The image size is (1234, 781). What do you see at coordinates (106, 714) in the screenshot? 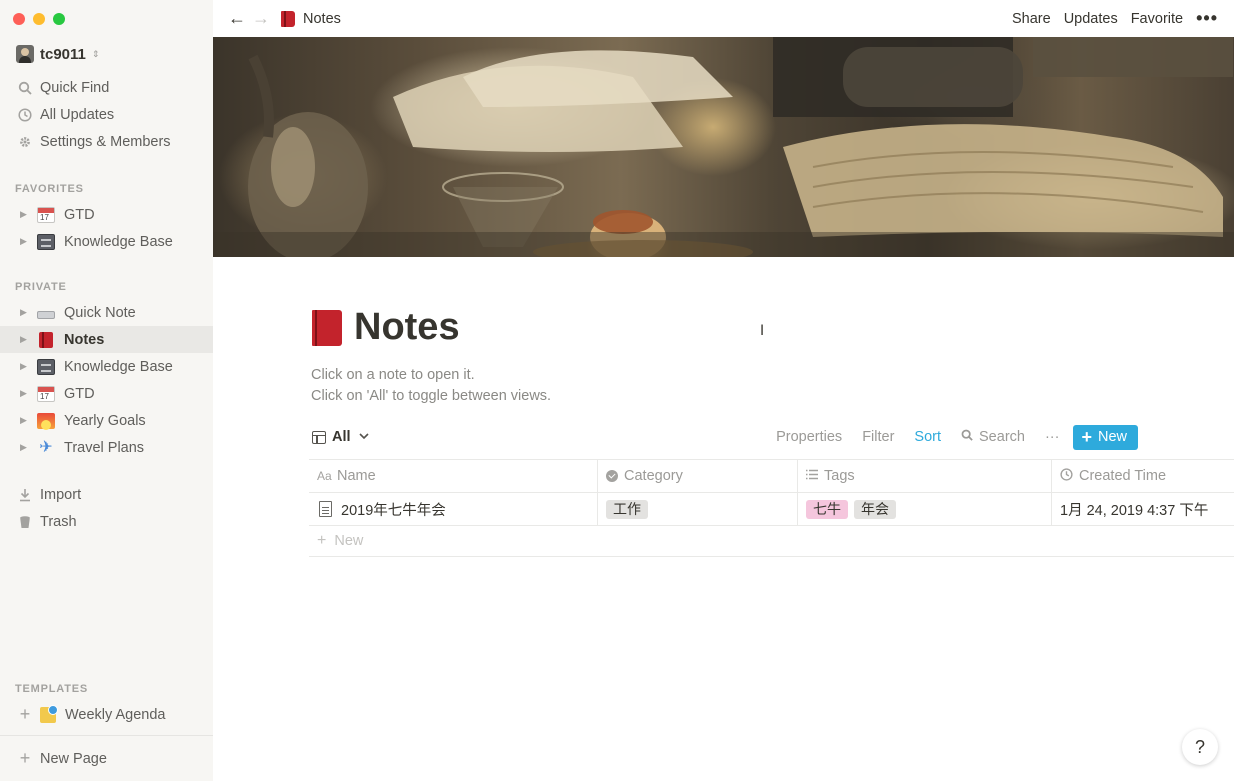
I see `sidebar-item-weekly-agenda: + Weekly Agenda` at bounding box center [106, 714].